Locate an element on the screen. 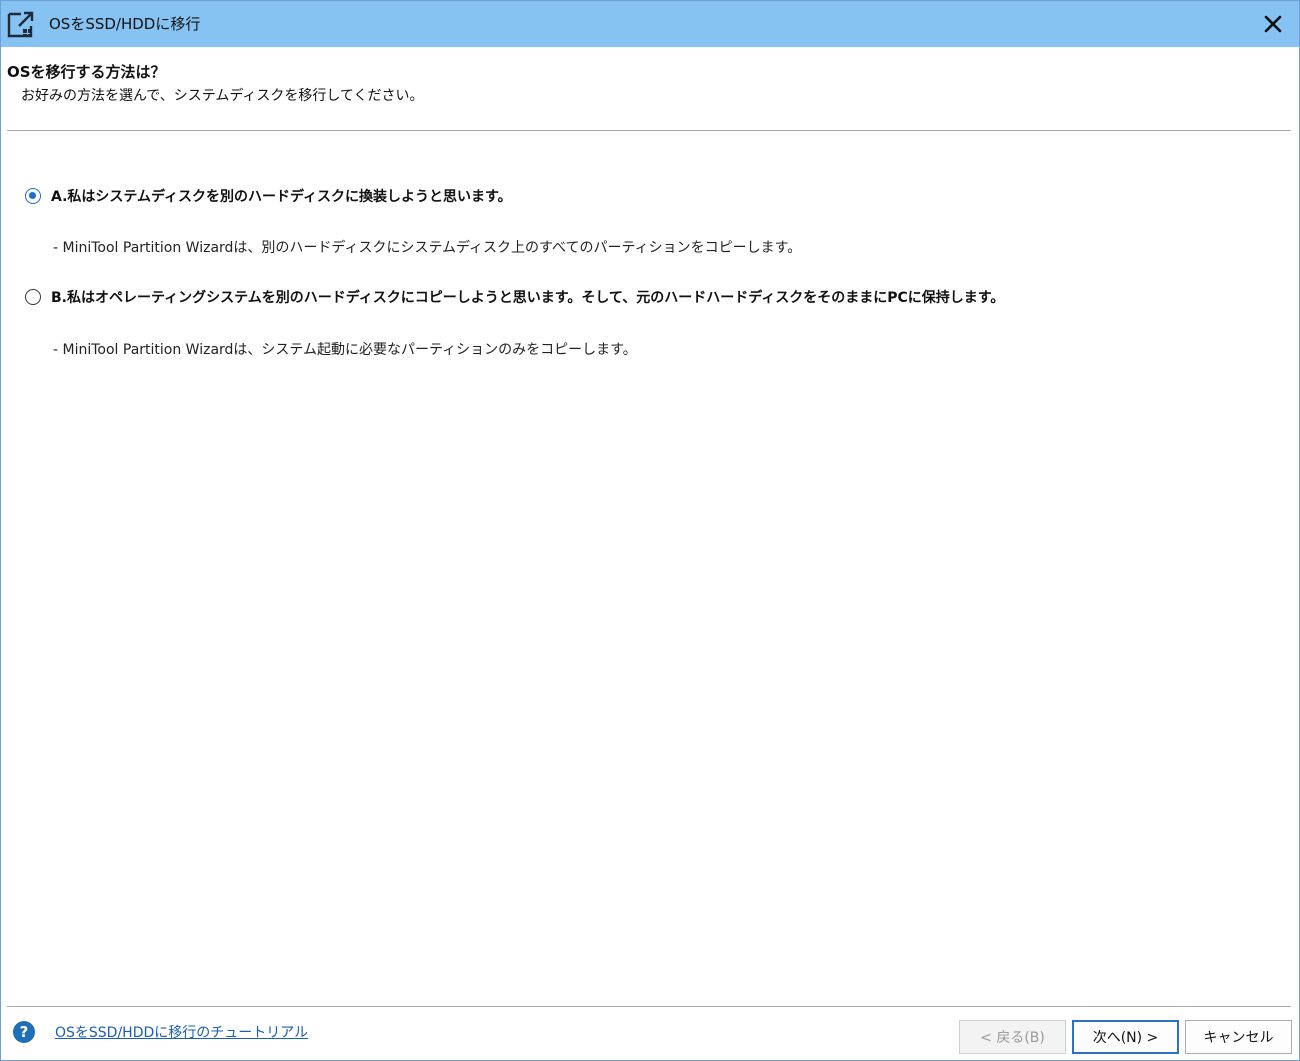 The width and height of the screenshot is (1300, 1061). back-button: < 戻る(B) is located at coordinates (1012, 1037).